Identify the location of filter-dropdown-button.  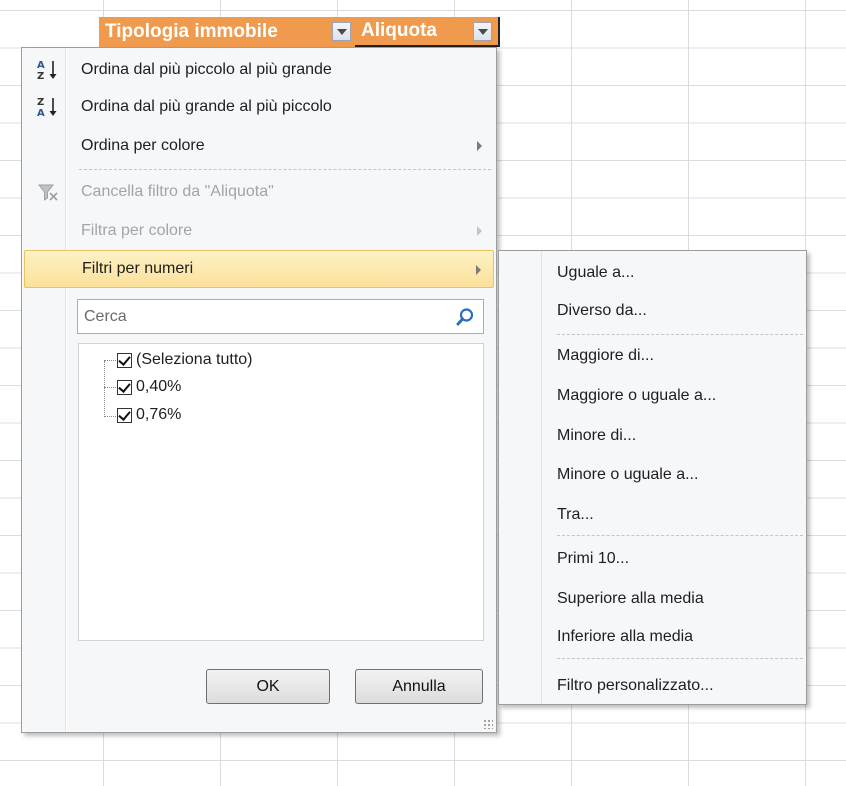
(341, 31).